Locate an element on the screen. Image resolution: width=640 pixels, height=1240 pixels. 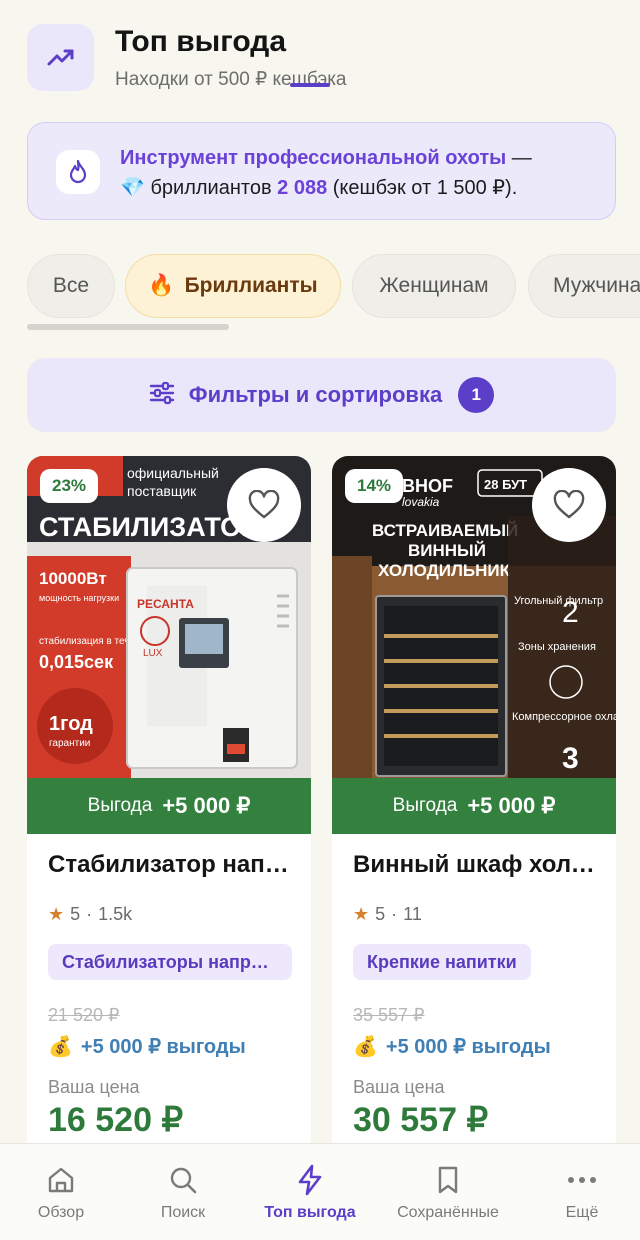
fire-icon: 🔥 is located at coordinates (161, 285).